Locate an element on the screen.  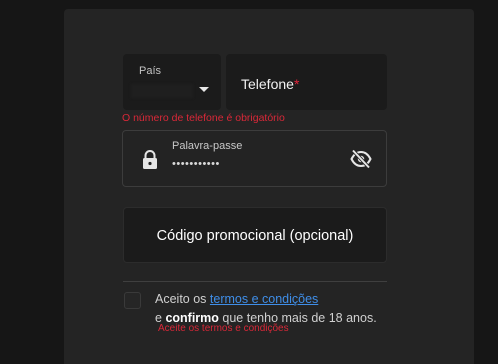
caret-down-icon is located at coordinates (204, 89).